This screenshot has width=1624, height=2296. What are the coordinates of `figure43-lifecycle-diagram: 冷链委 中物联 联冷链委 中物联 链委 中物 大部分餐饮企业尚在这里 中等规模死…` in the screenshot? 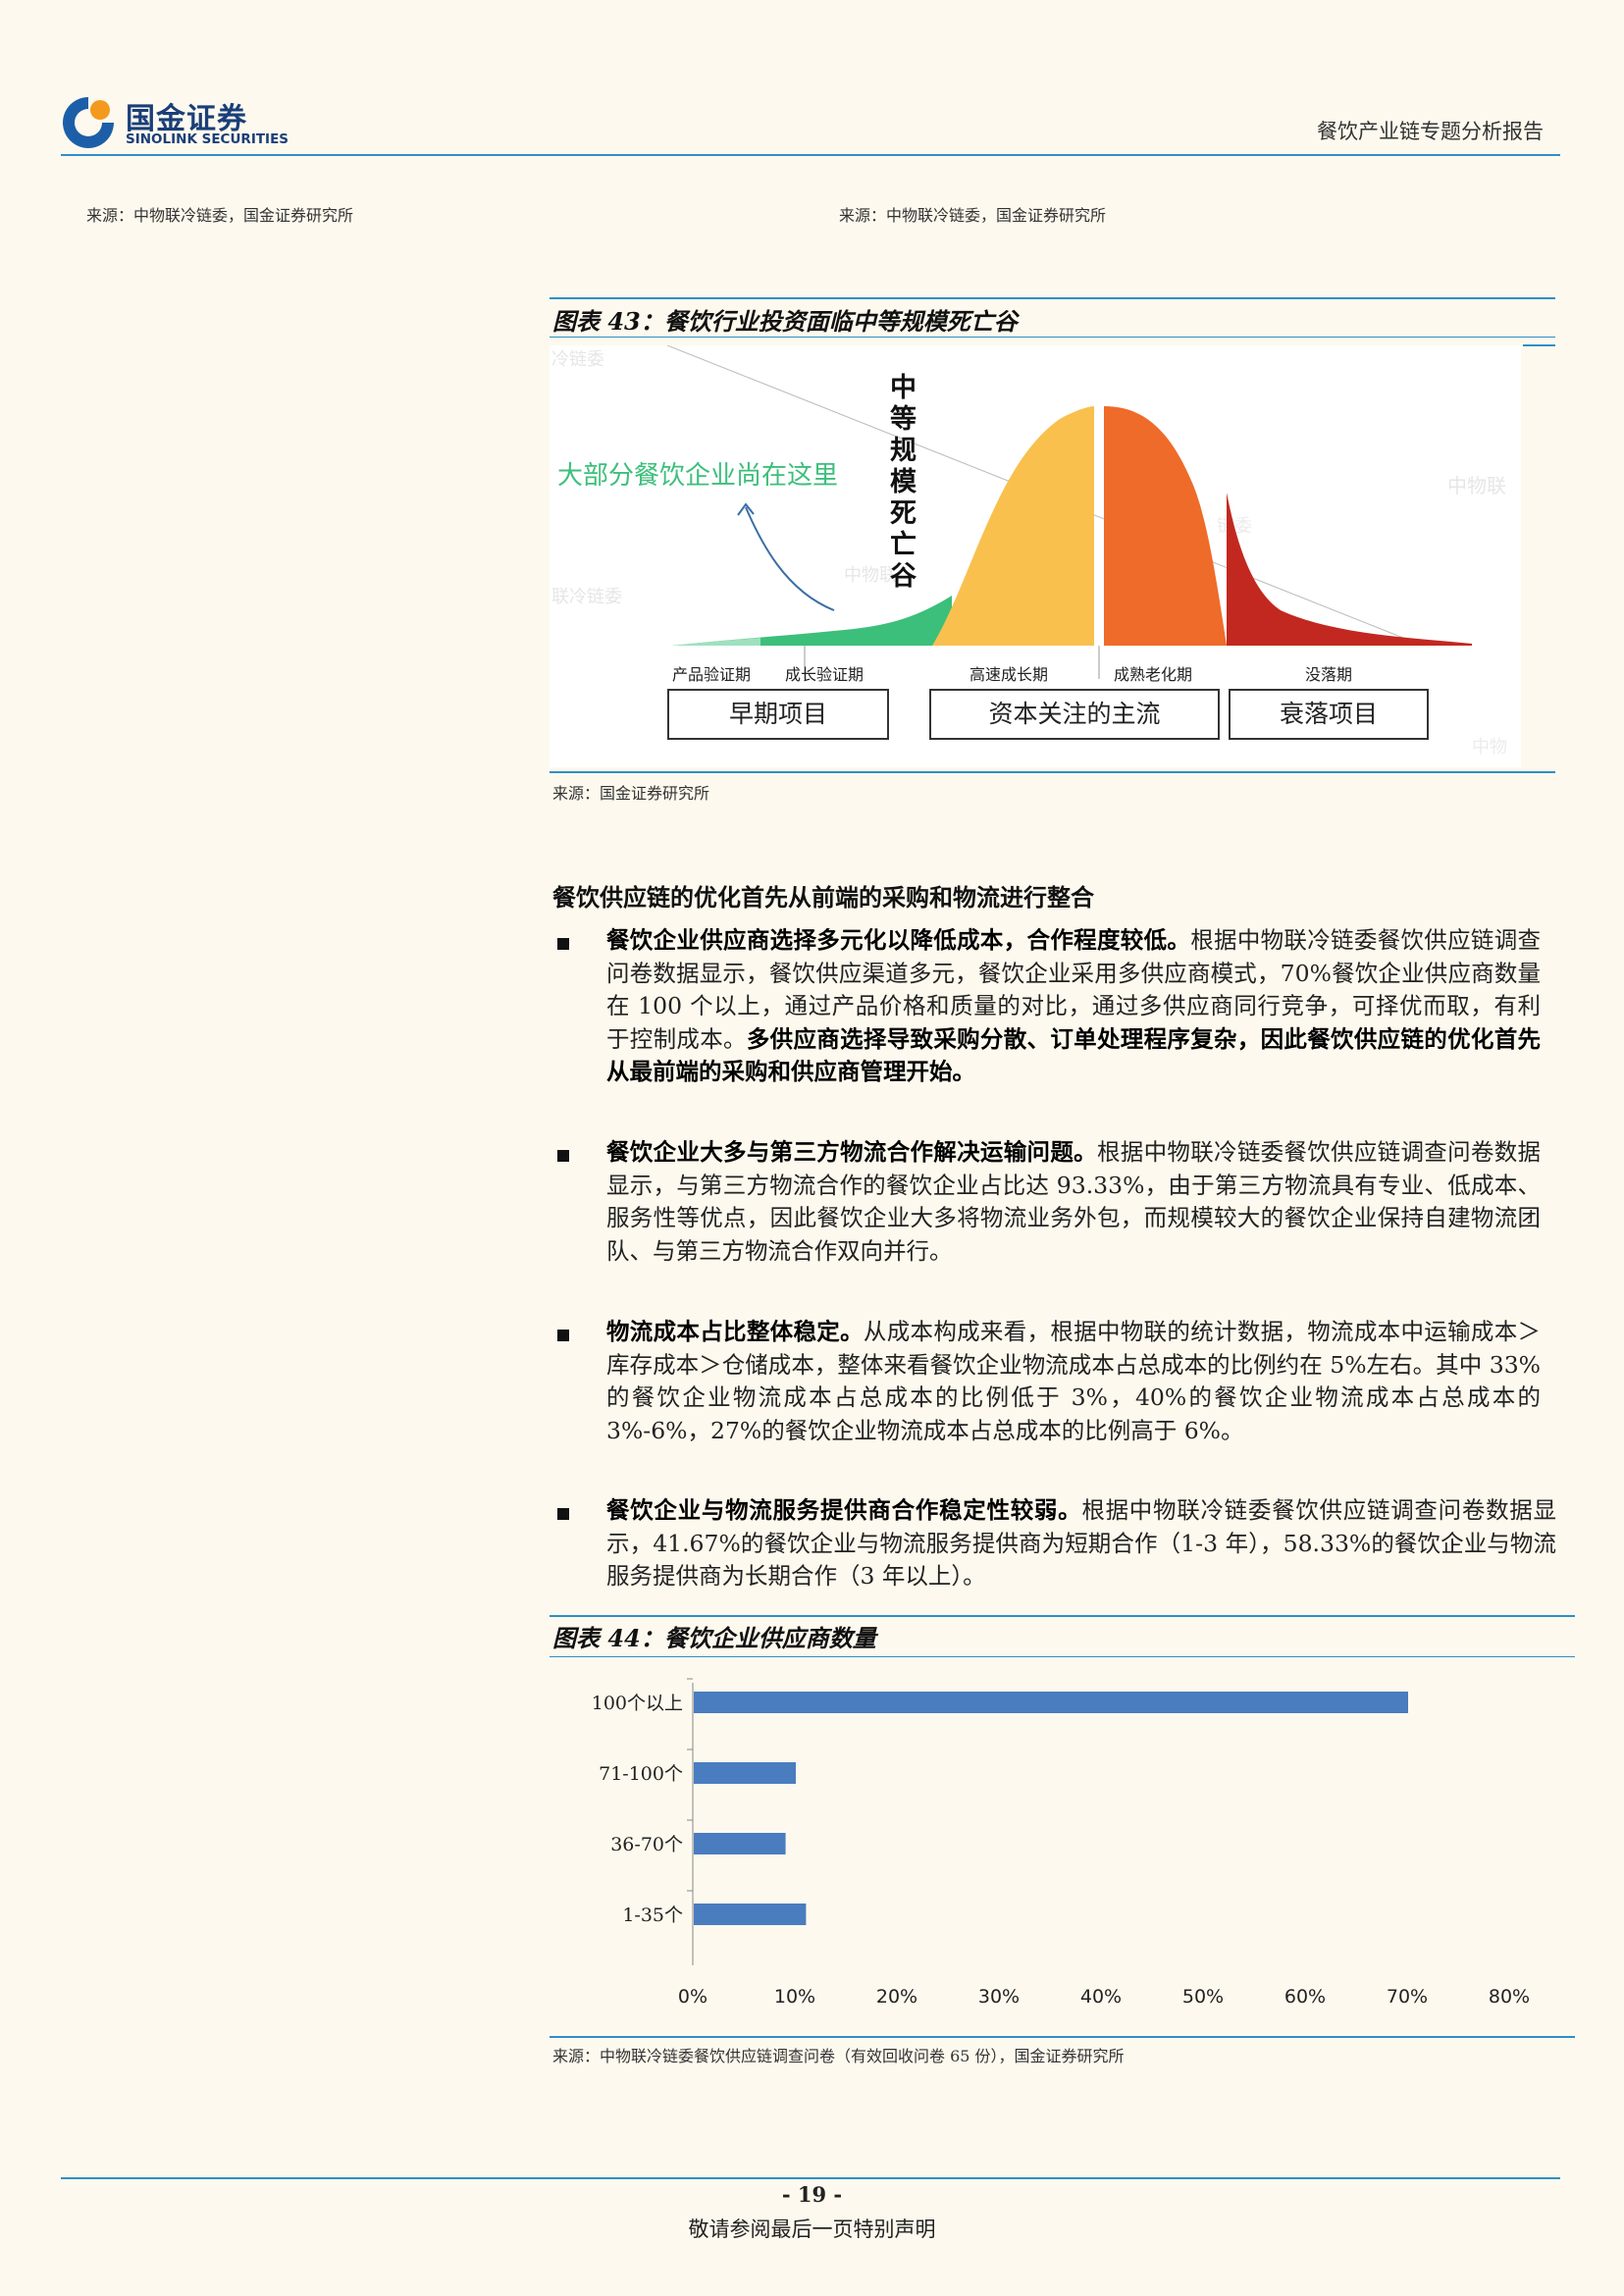 It's located at (1035, 556).